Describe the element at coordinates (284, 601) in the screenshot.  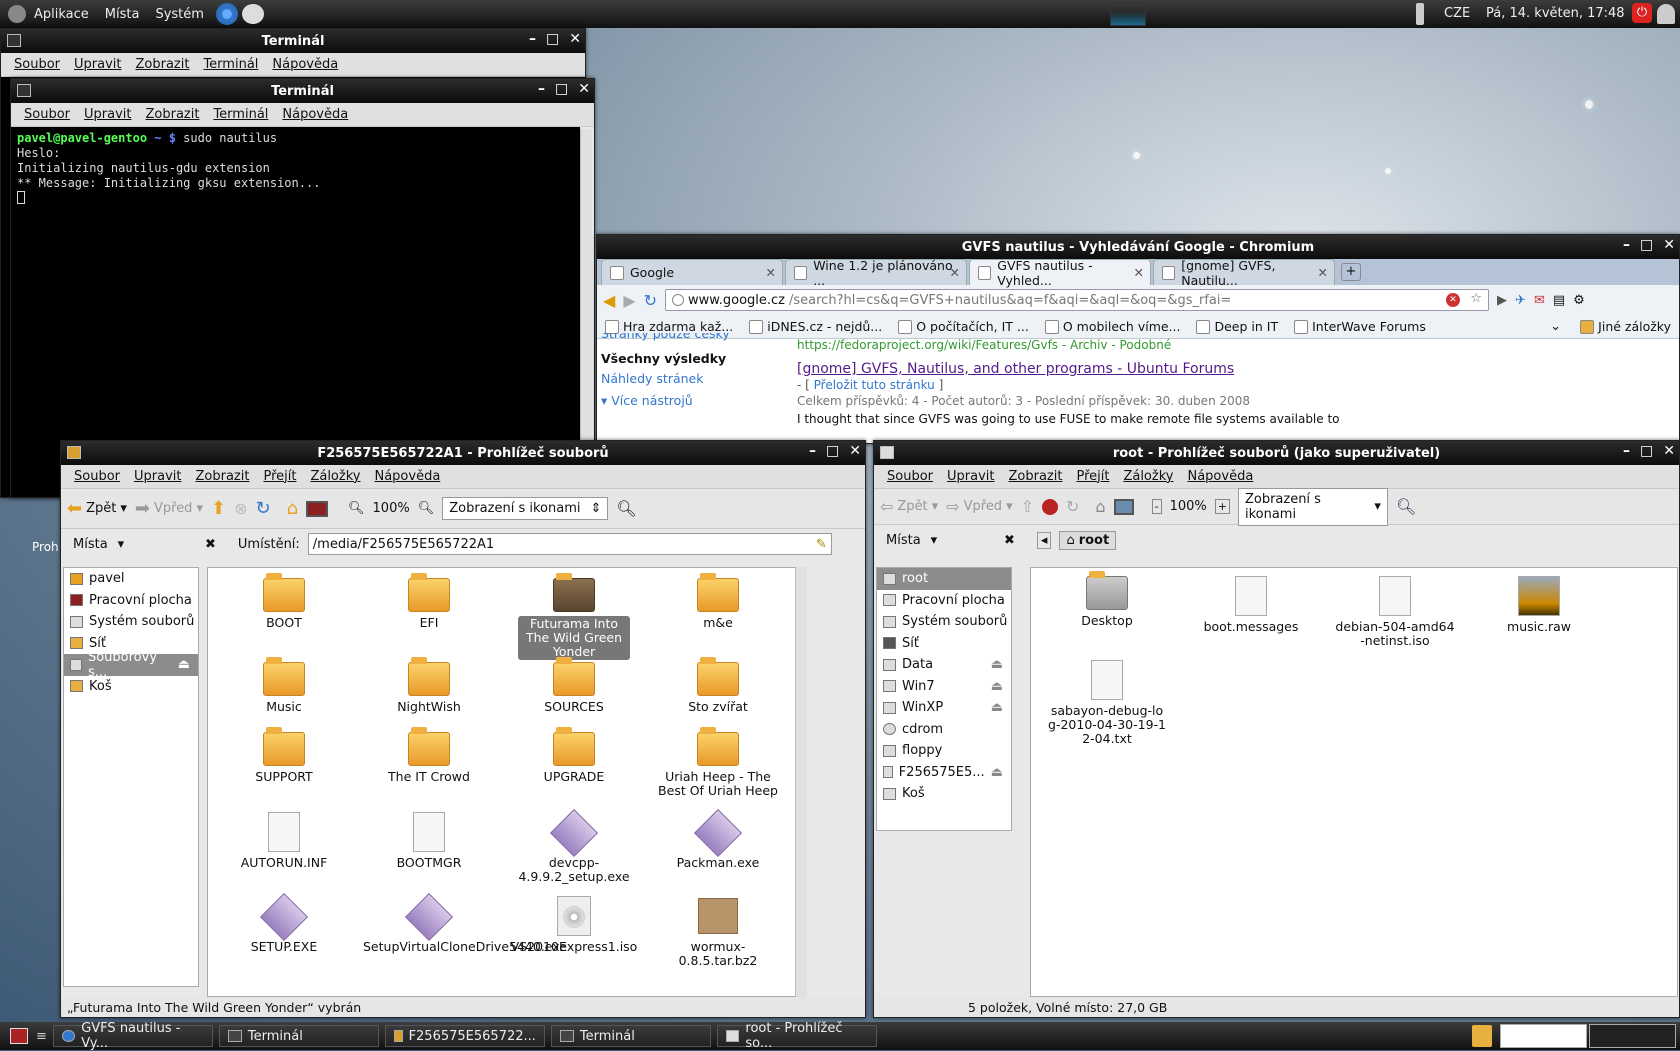
I see `file-item: BOOT` at that location.